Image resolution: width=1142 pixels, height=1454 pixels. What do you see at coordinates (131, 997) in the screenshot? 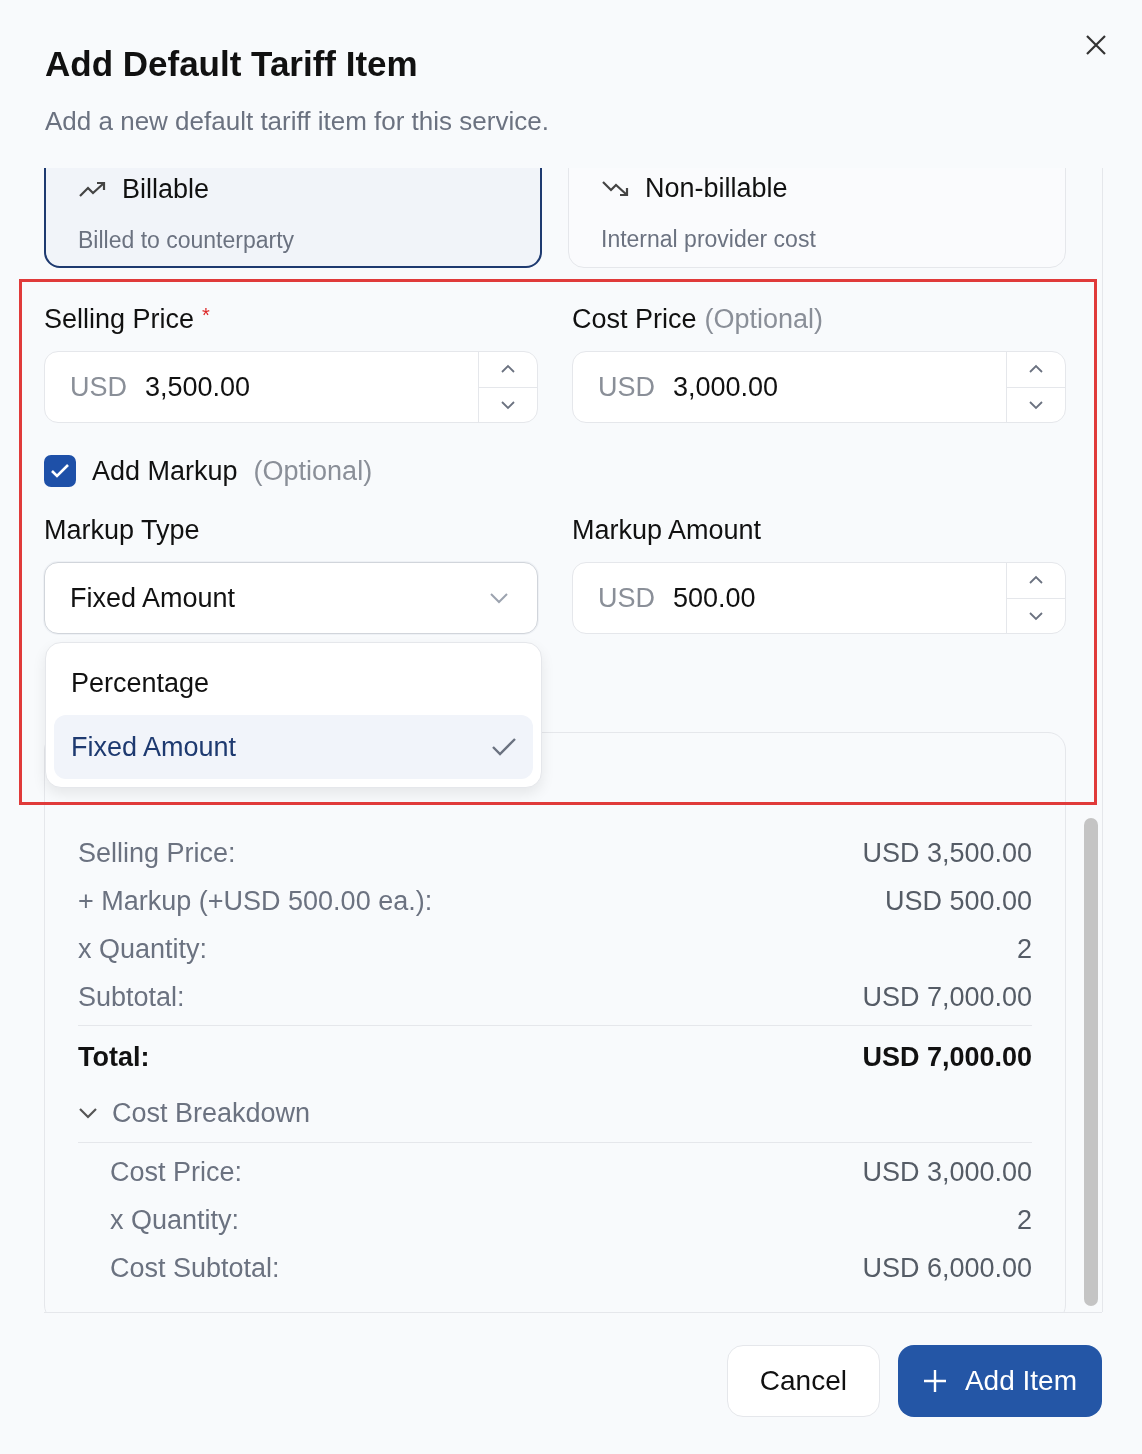
I see `preview-label: Subtotal:` at bounding box center [131, 997].